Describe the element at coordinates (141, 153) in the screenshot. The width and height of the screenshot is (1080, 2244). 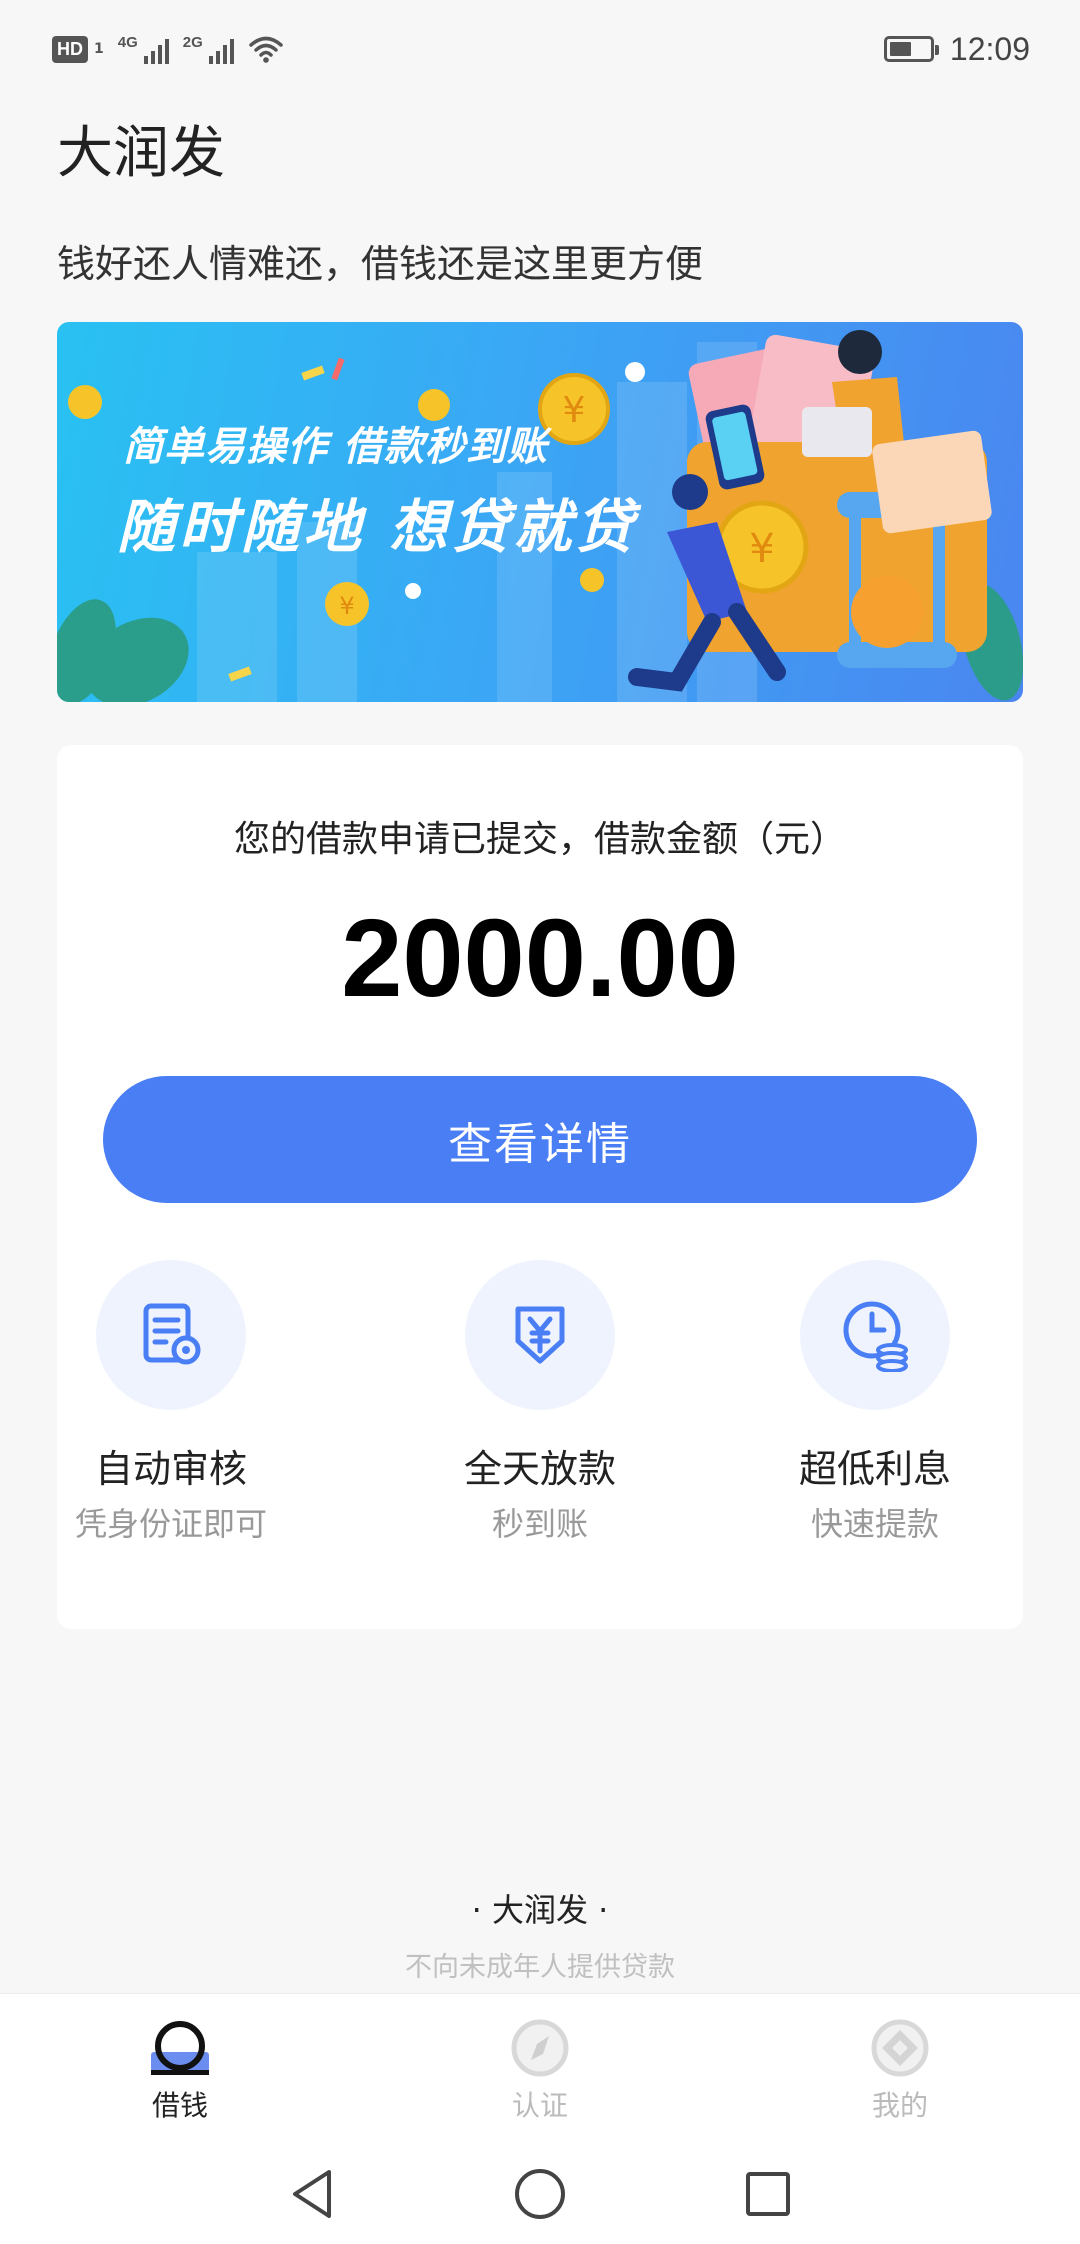
I see `page-title: 大润发` at that location.